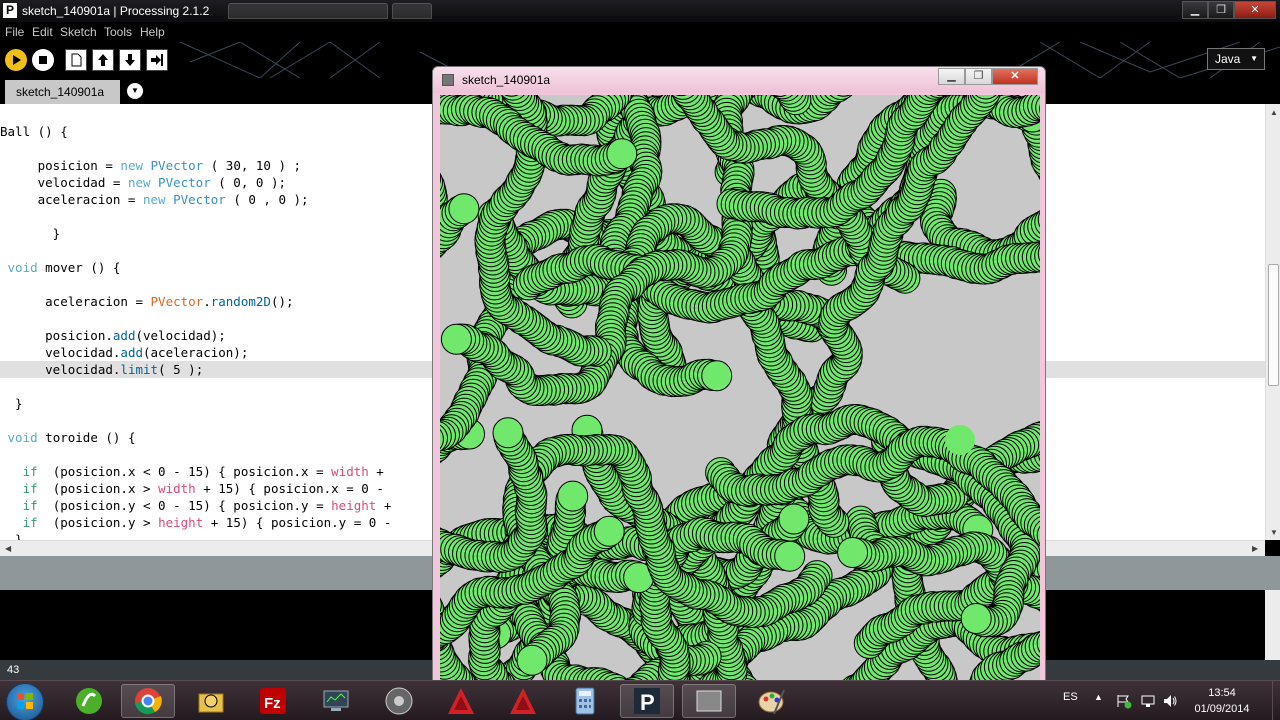  Describe the element at coordinates (384, 505) in the screenshot. I see `code-token: +` at that location.